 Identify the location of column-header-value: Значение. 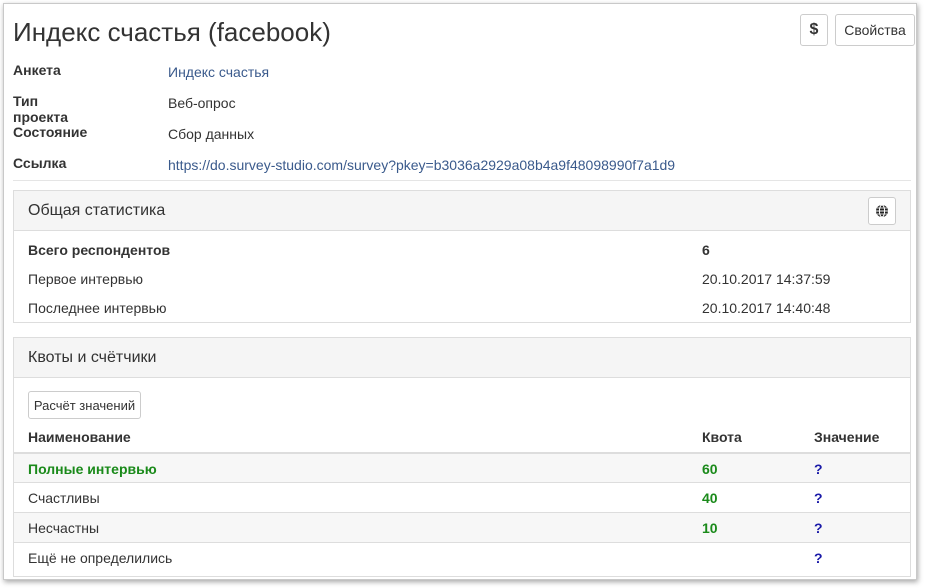
(847, 437).